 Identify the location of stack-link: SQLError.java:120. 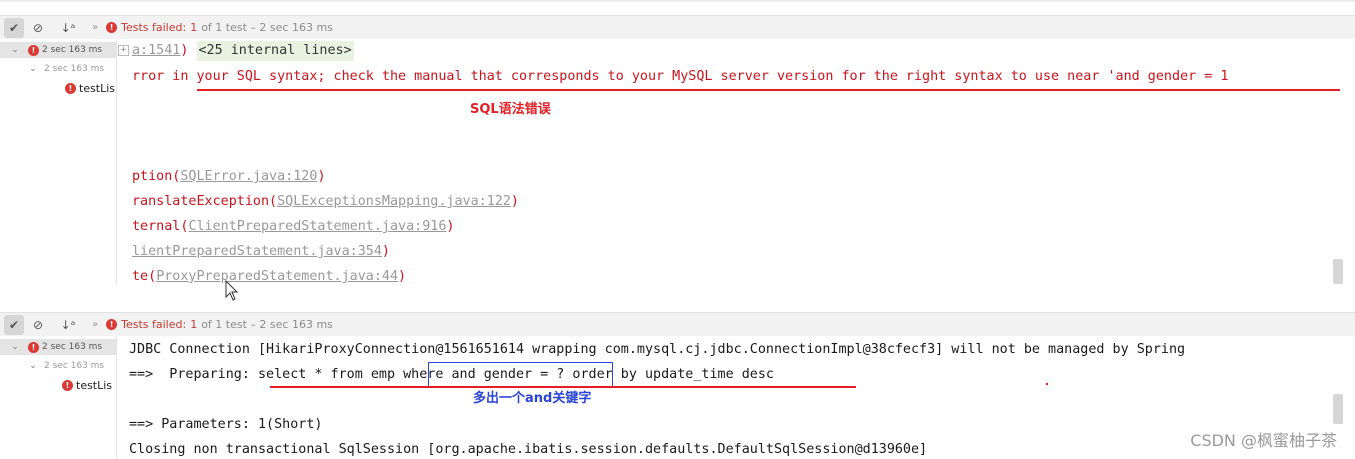
(248, 176).